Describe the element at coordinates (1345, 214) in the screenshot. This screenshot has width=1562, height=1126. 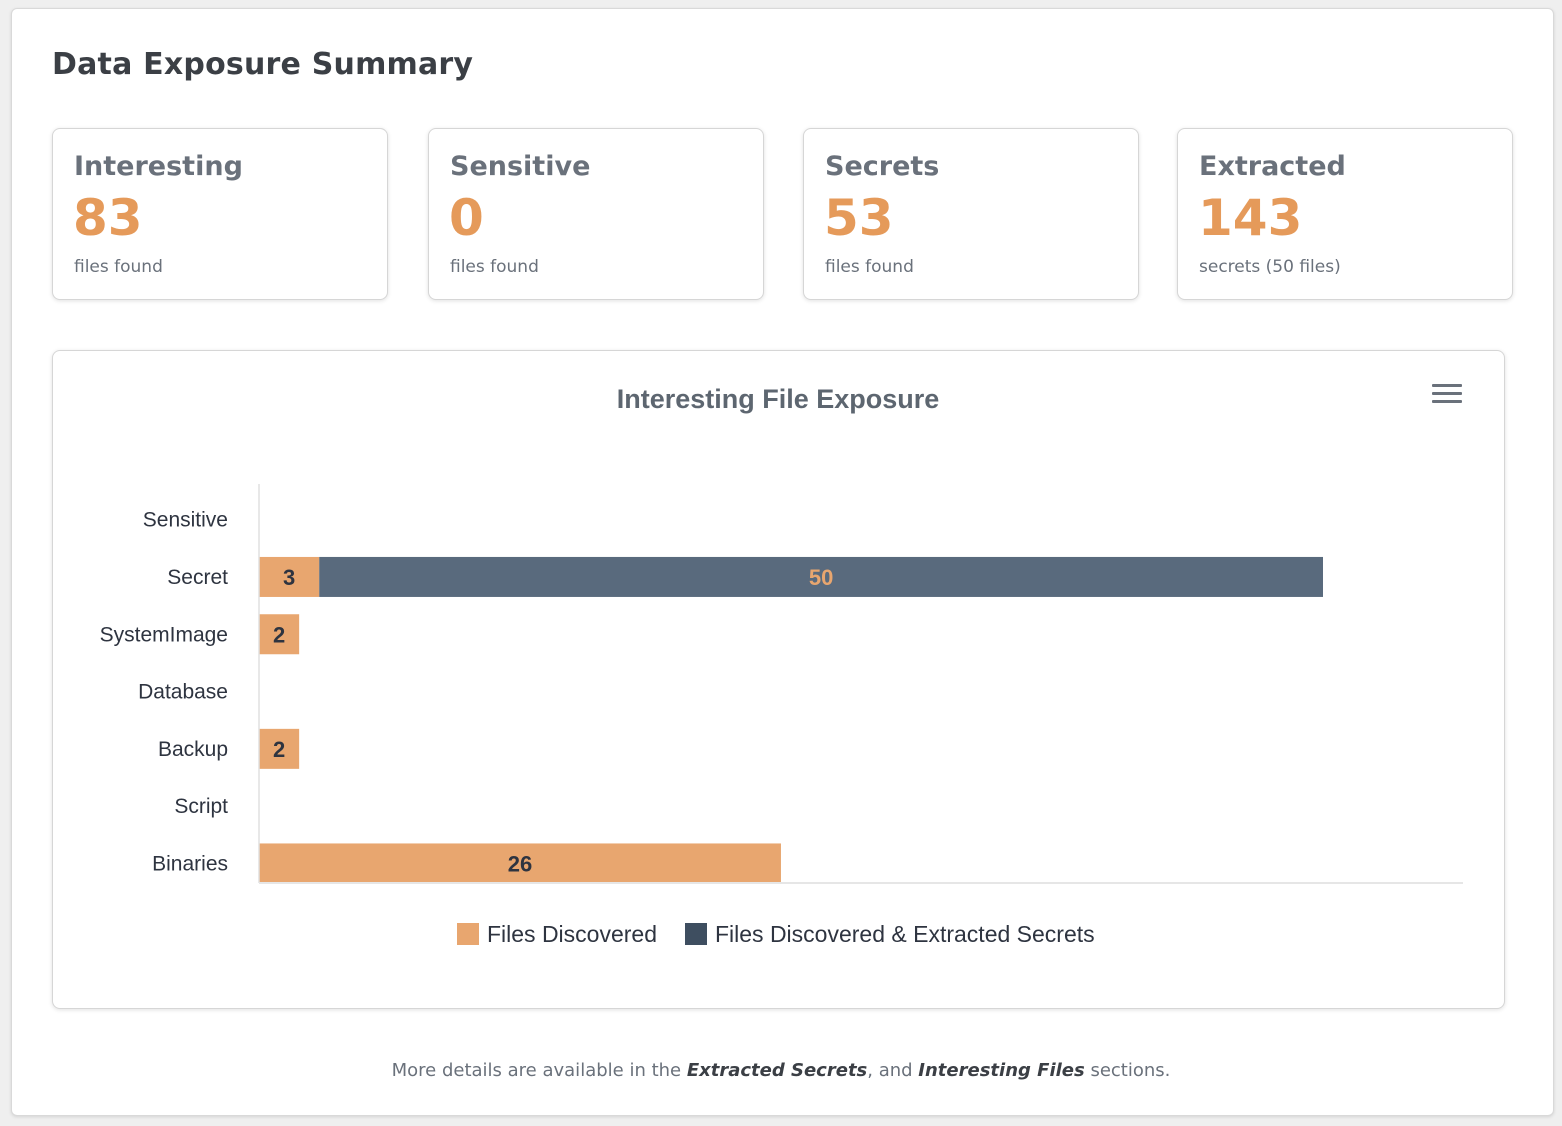
I see `stat-card-extracted: Extracted 143 secrets (50 files)` at that location.